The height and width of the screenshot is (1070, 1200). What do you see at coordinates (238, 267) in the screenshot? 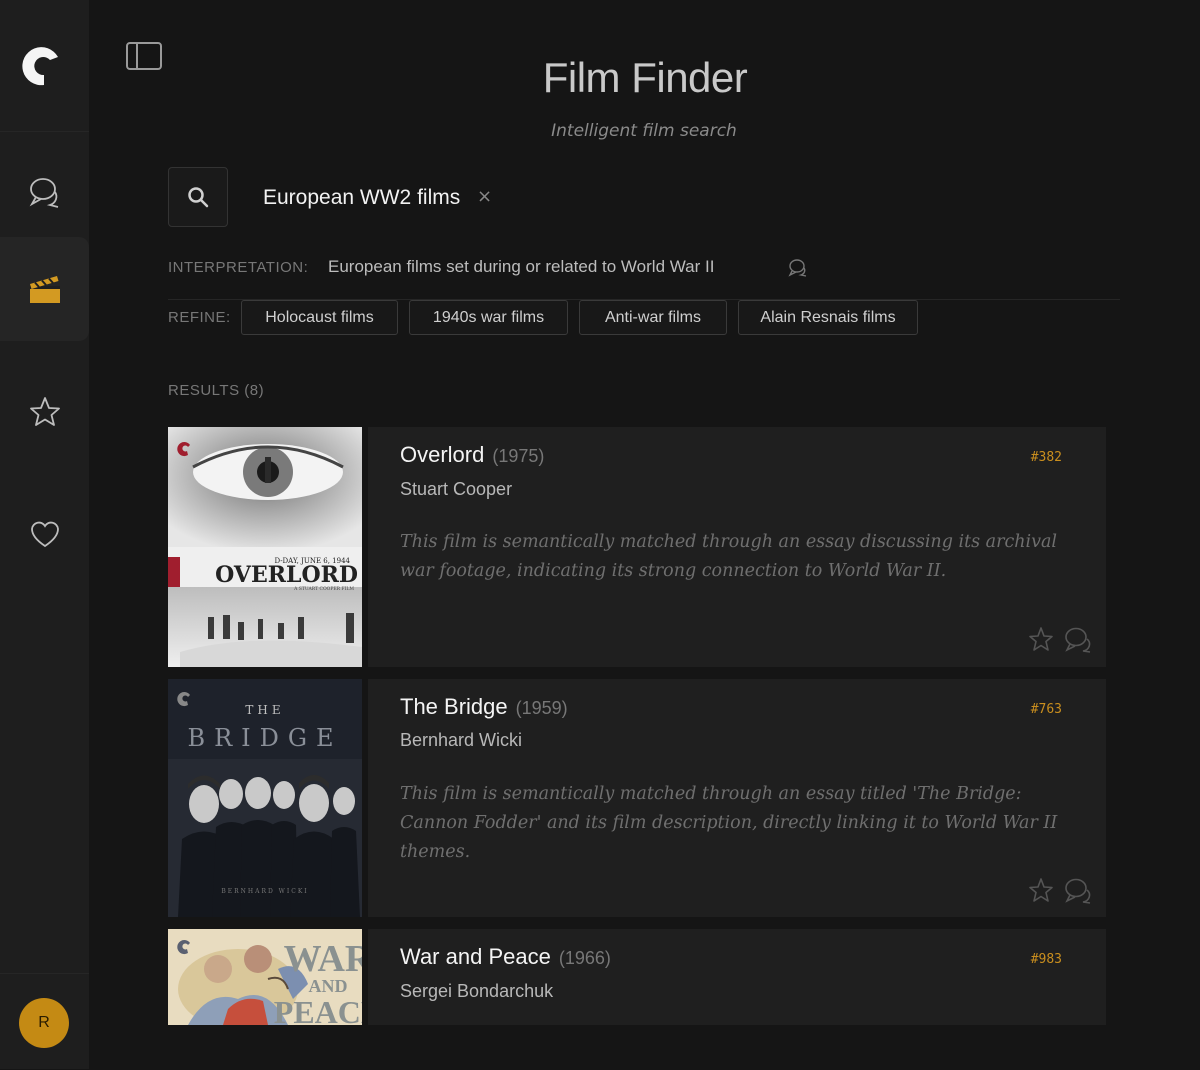
I see `interpretation-label: INTERPRETATION:` at bounding box center [238, 267].